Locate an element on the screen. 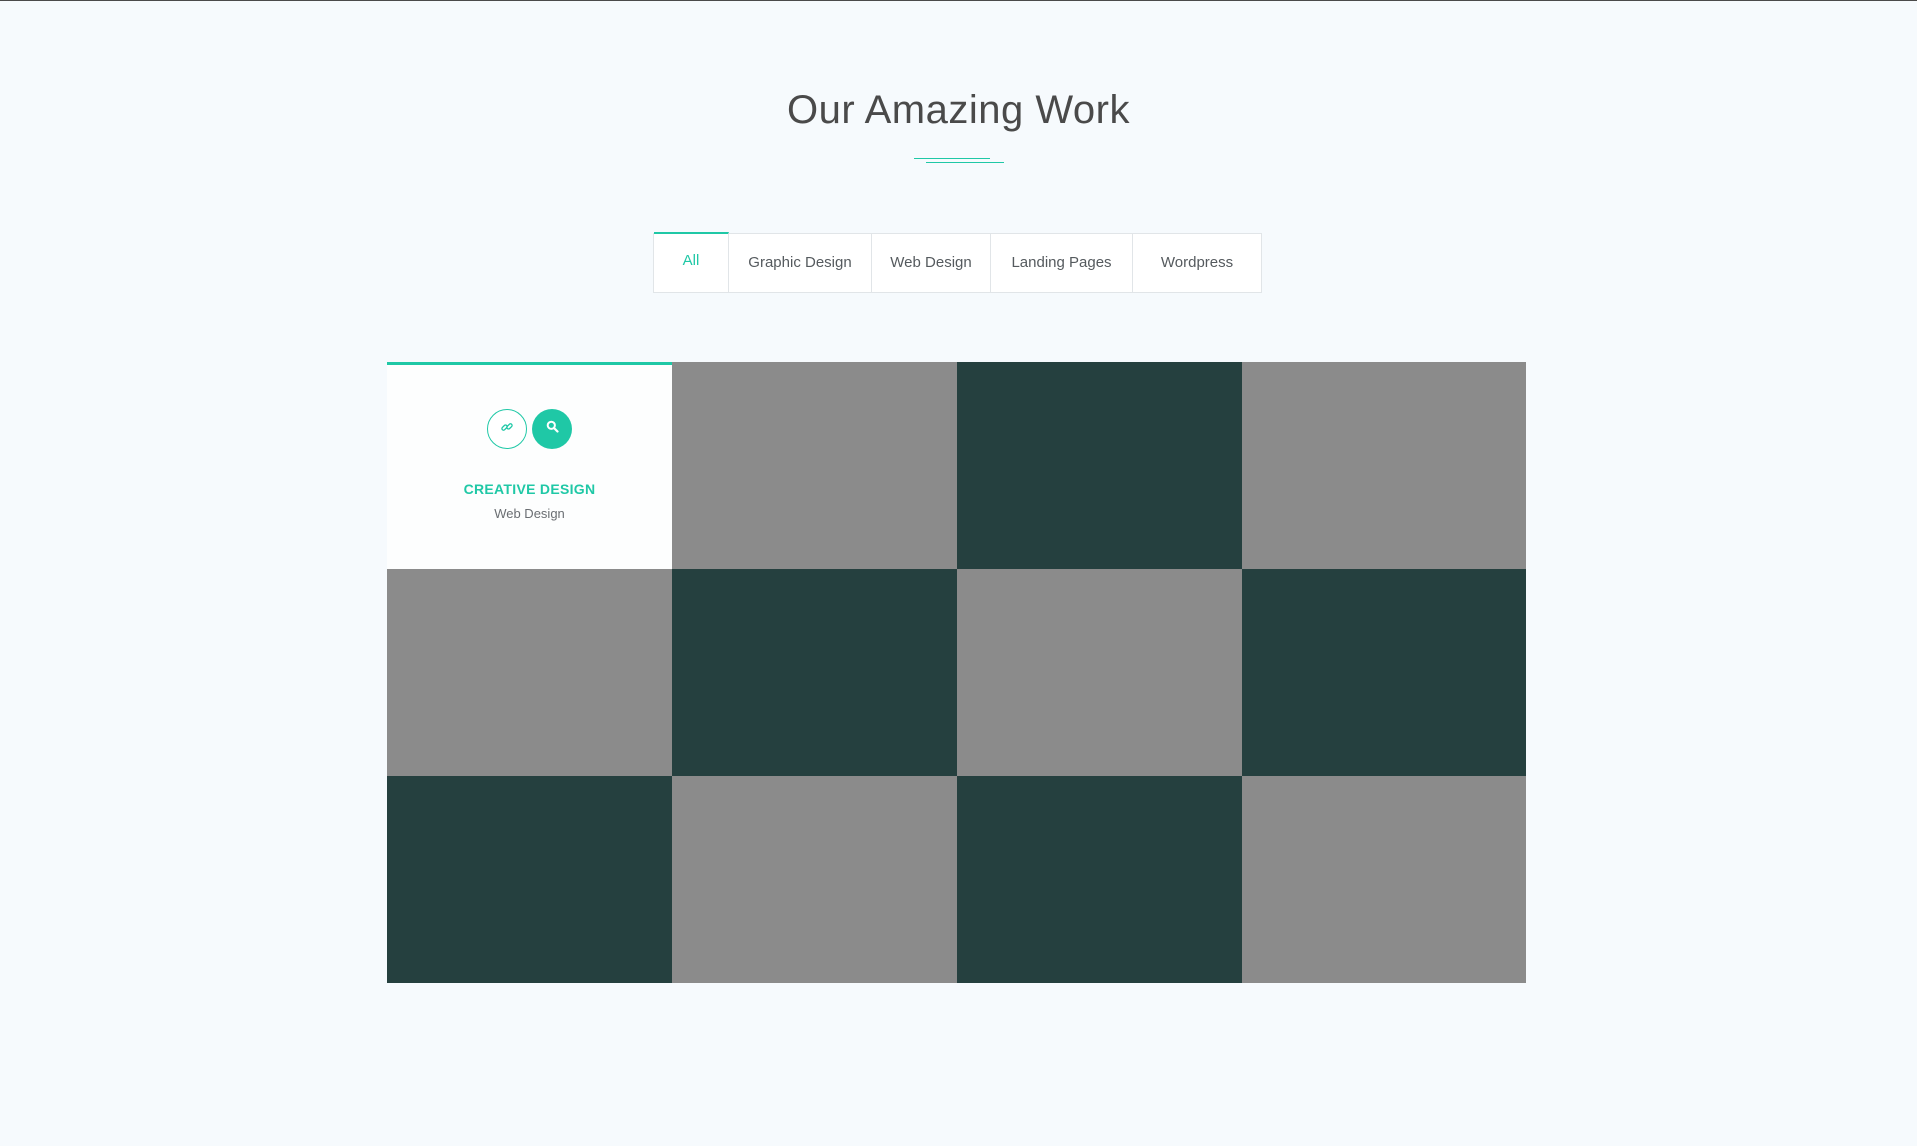  portfolio-item-actions is located at coordinates (529, 429).